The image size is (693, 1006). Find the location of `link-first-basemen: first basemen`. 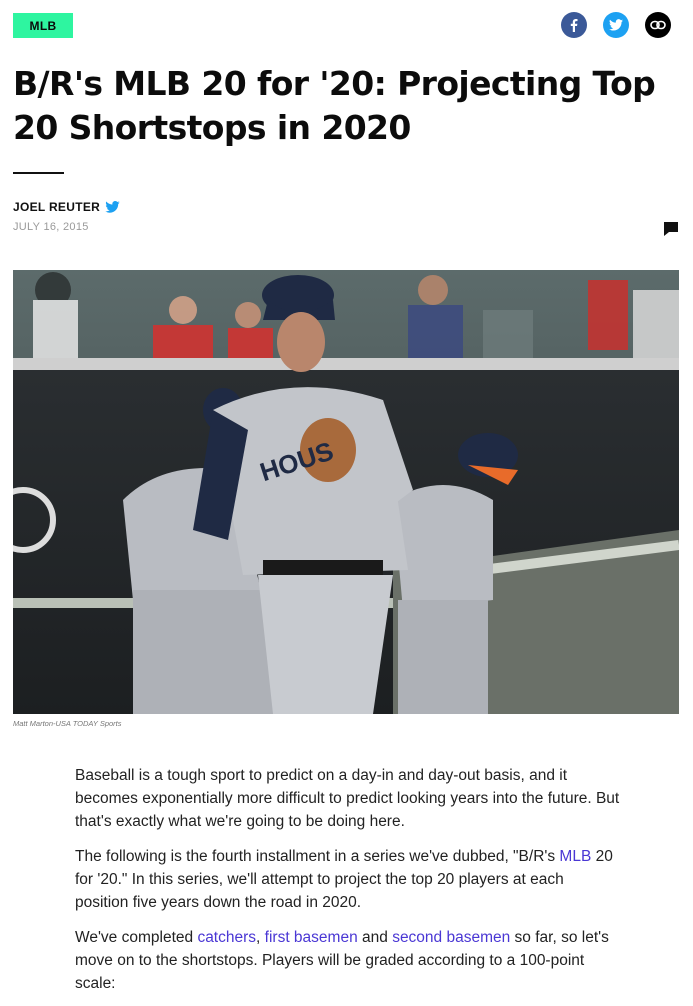

link-first-basemen: first basemen is located at coordinates (311, 937).